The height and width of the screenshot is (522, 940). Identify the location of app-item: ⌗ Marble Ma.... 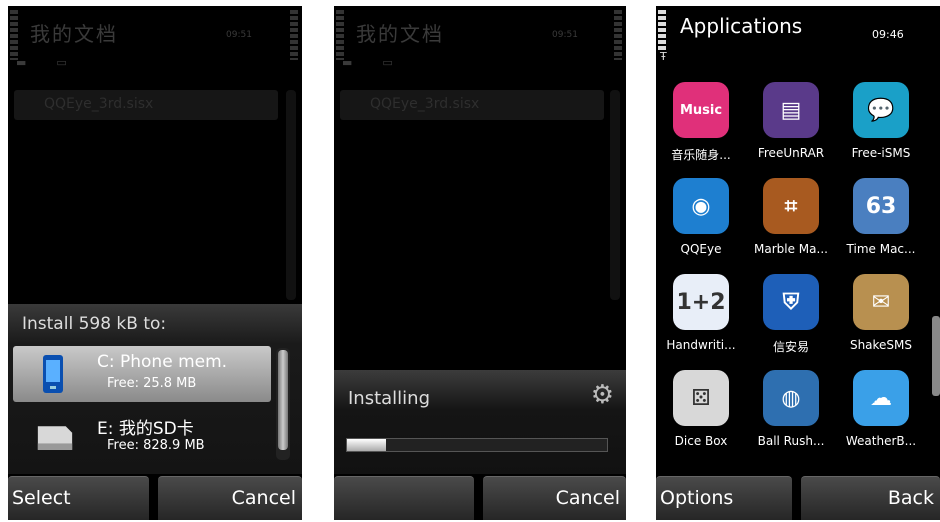
(791, 222).